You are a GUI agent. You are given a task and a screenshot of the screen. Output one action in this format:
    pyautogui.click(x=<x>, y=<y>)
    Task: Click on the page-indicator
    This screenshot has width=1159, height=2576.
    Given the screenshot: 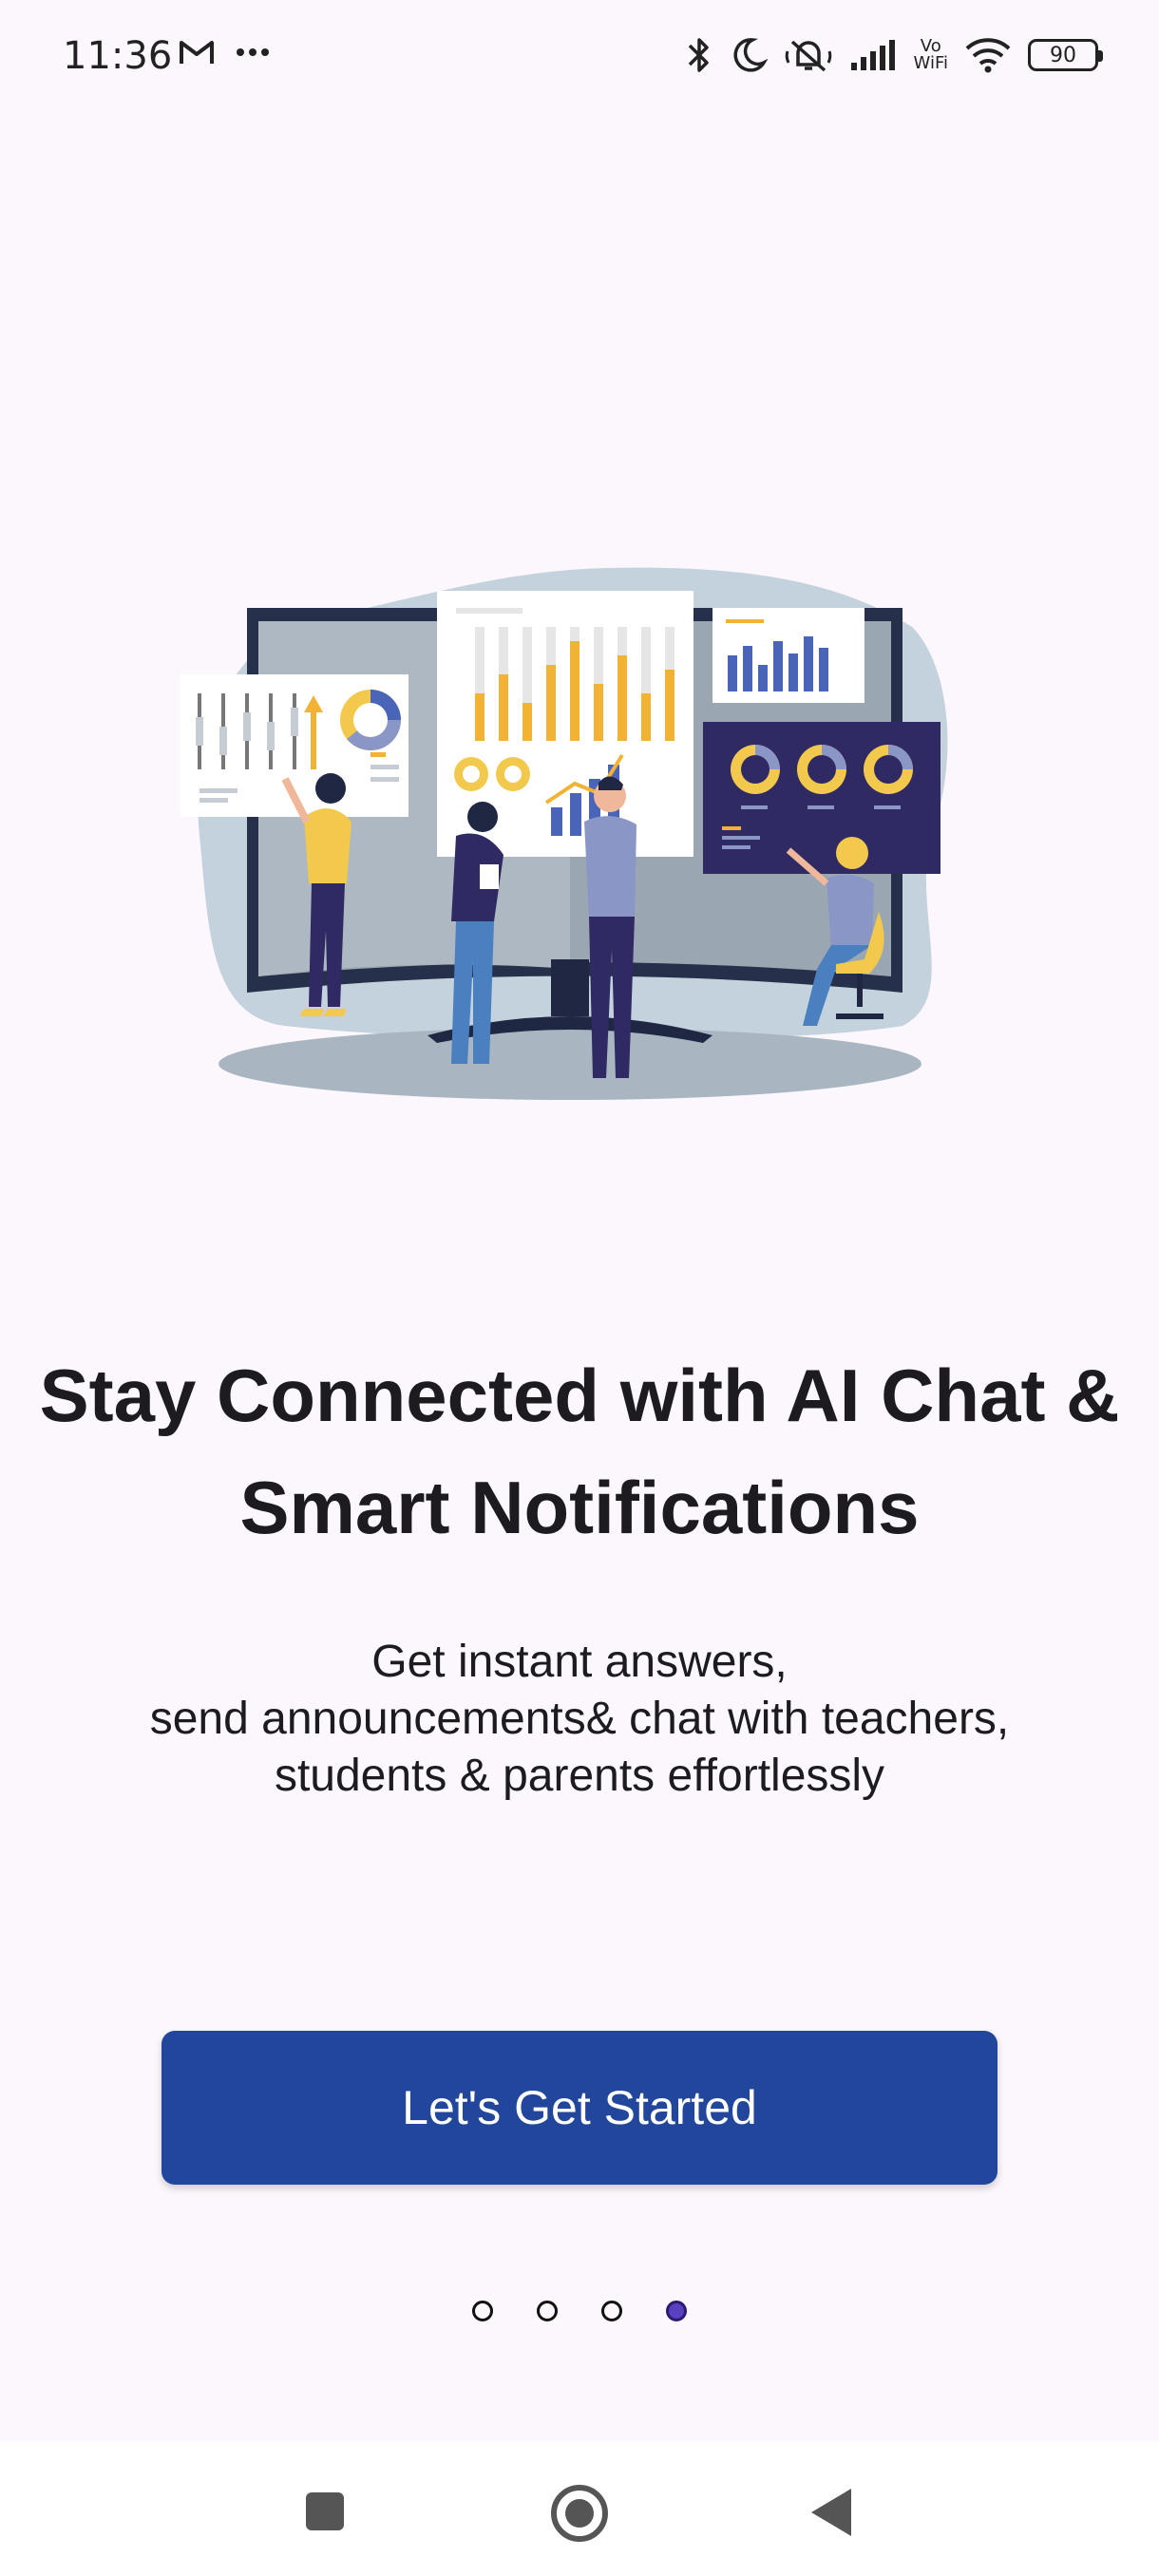 What is the action you would take?
    pyautogui.click(x=579, y=2311)
    